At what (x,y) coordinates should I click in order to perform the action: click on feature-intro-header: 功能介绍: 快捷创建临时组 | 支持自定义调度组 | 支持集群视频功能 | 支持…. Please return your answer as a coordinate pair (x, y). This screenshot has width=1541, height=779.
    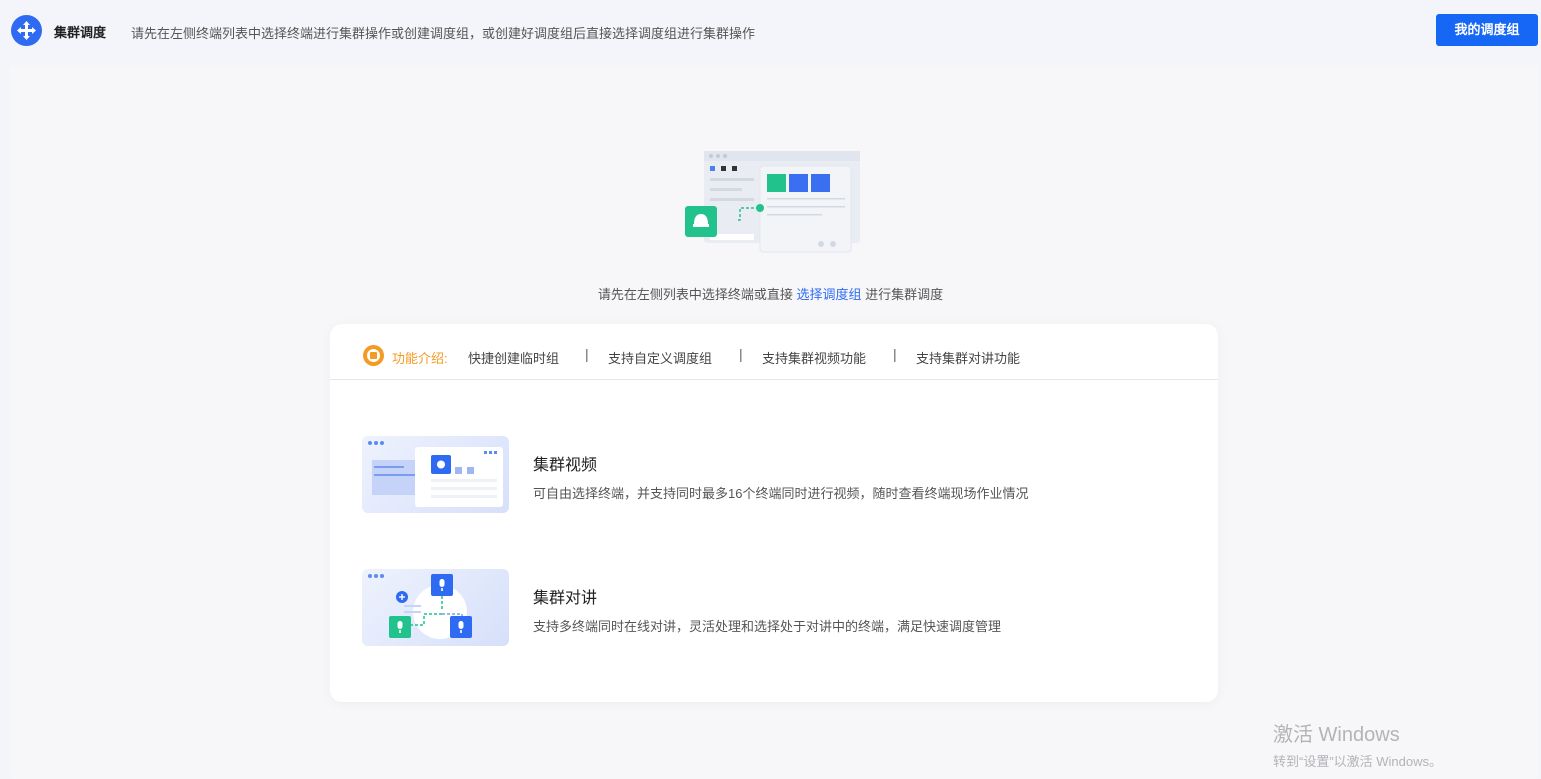
    Looking at the image, I should click on (774, 352).